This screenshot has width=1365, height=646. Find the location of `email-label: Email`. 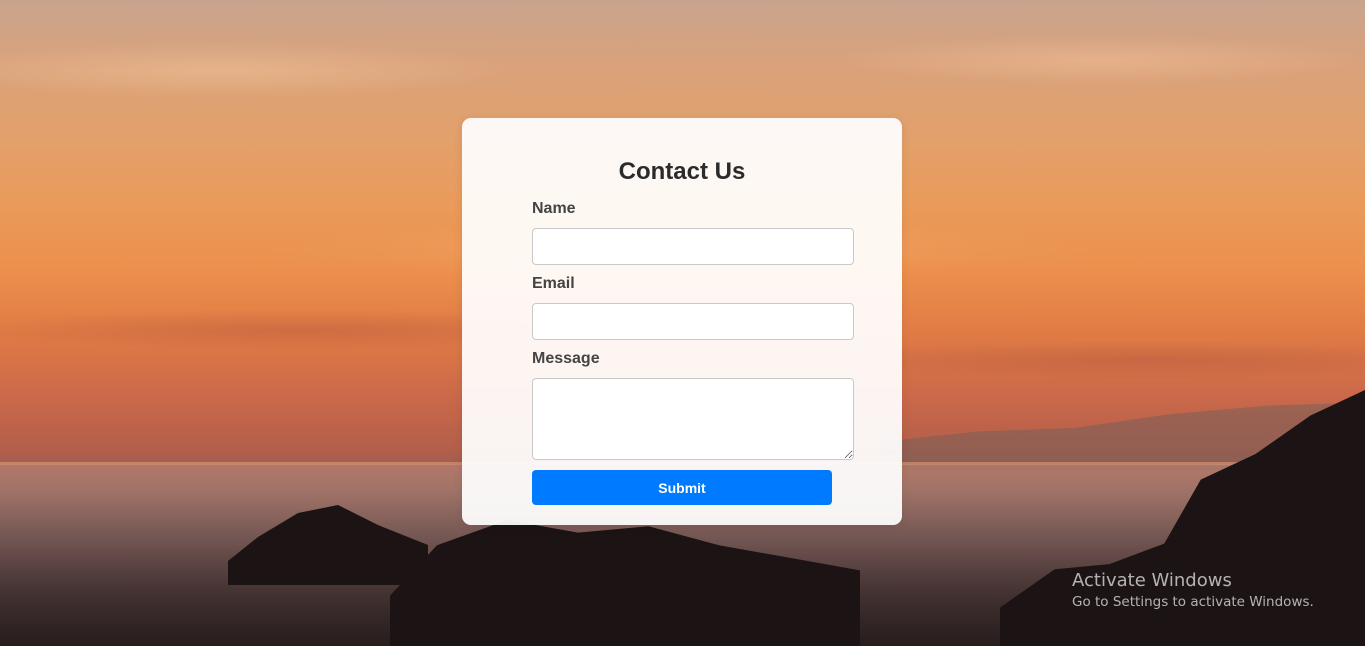

email-label: Email is located at coordinates (553, 283).